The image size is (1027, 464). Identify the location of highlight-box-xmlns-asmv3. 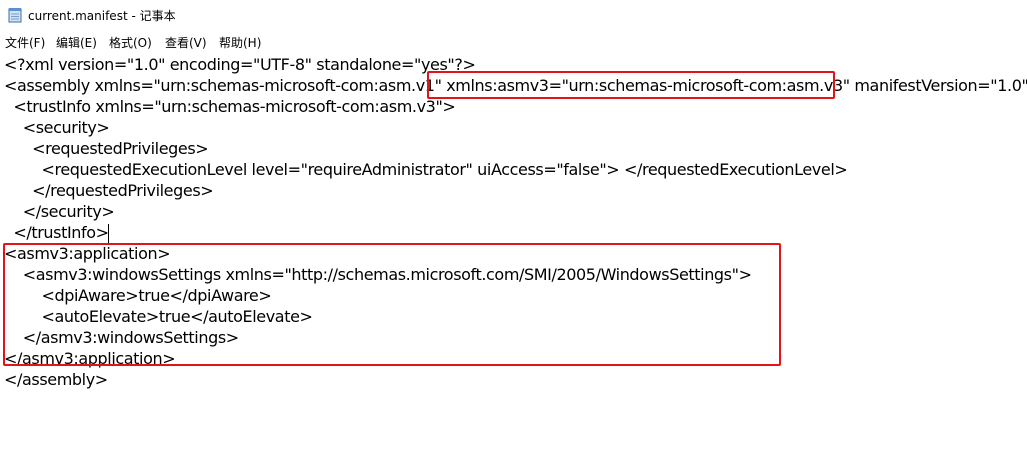
(631, 85).